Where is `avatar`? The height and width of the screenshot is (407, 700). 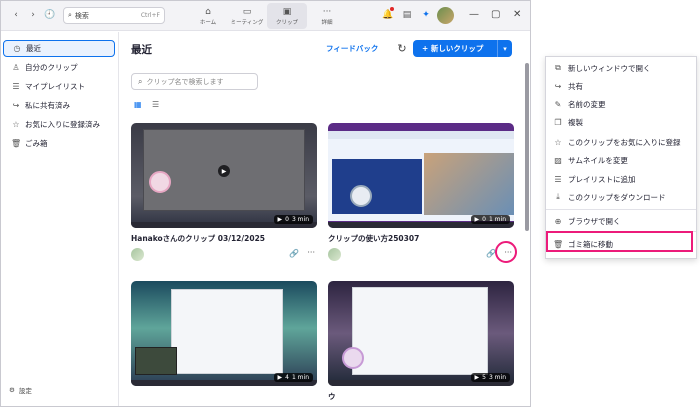
avatar is located at coordinates (445, 15).